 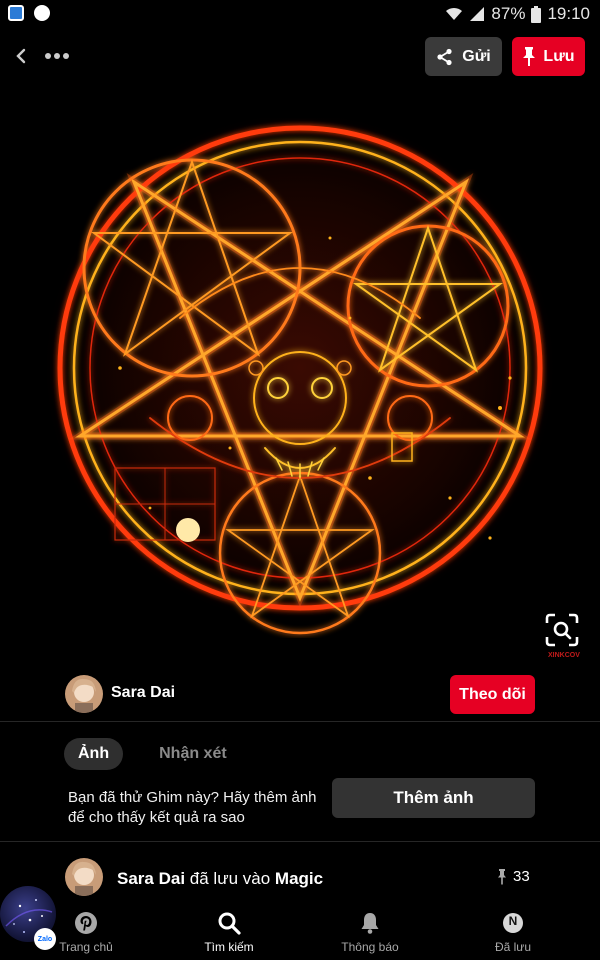 What do you see at coordinates (143, 693) in the screenshot?
I see `author-name: Sara Dai` at bounding box center [143, 693].